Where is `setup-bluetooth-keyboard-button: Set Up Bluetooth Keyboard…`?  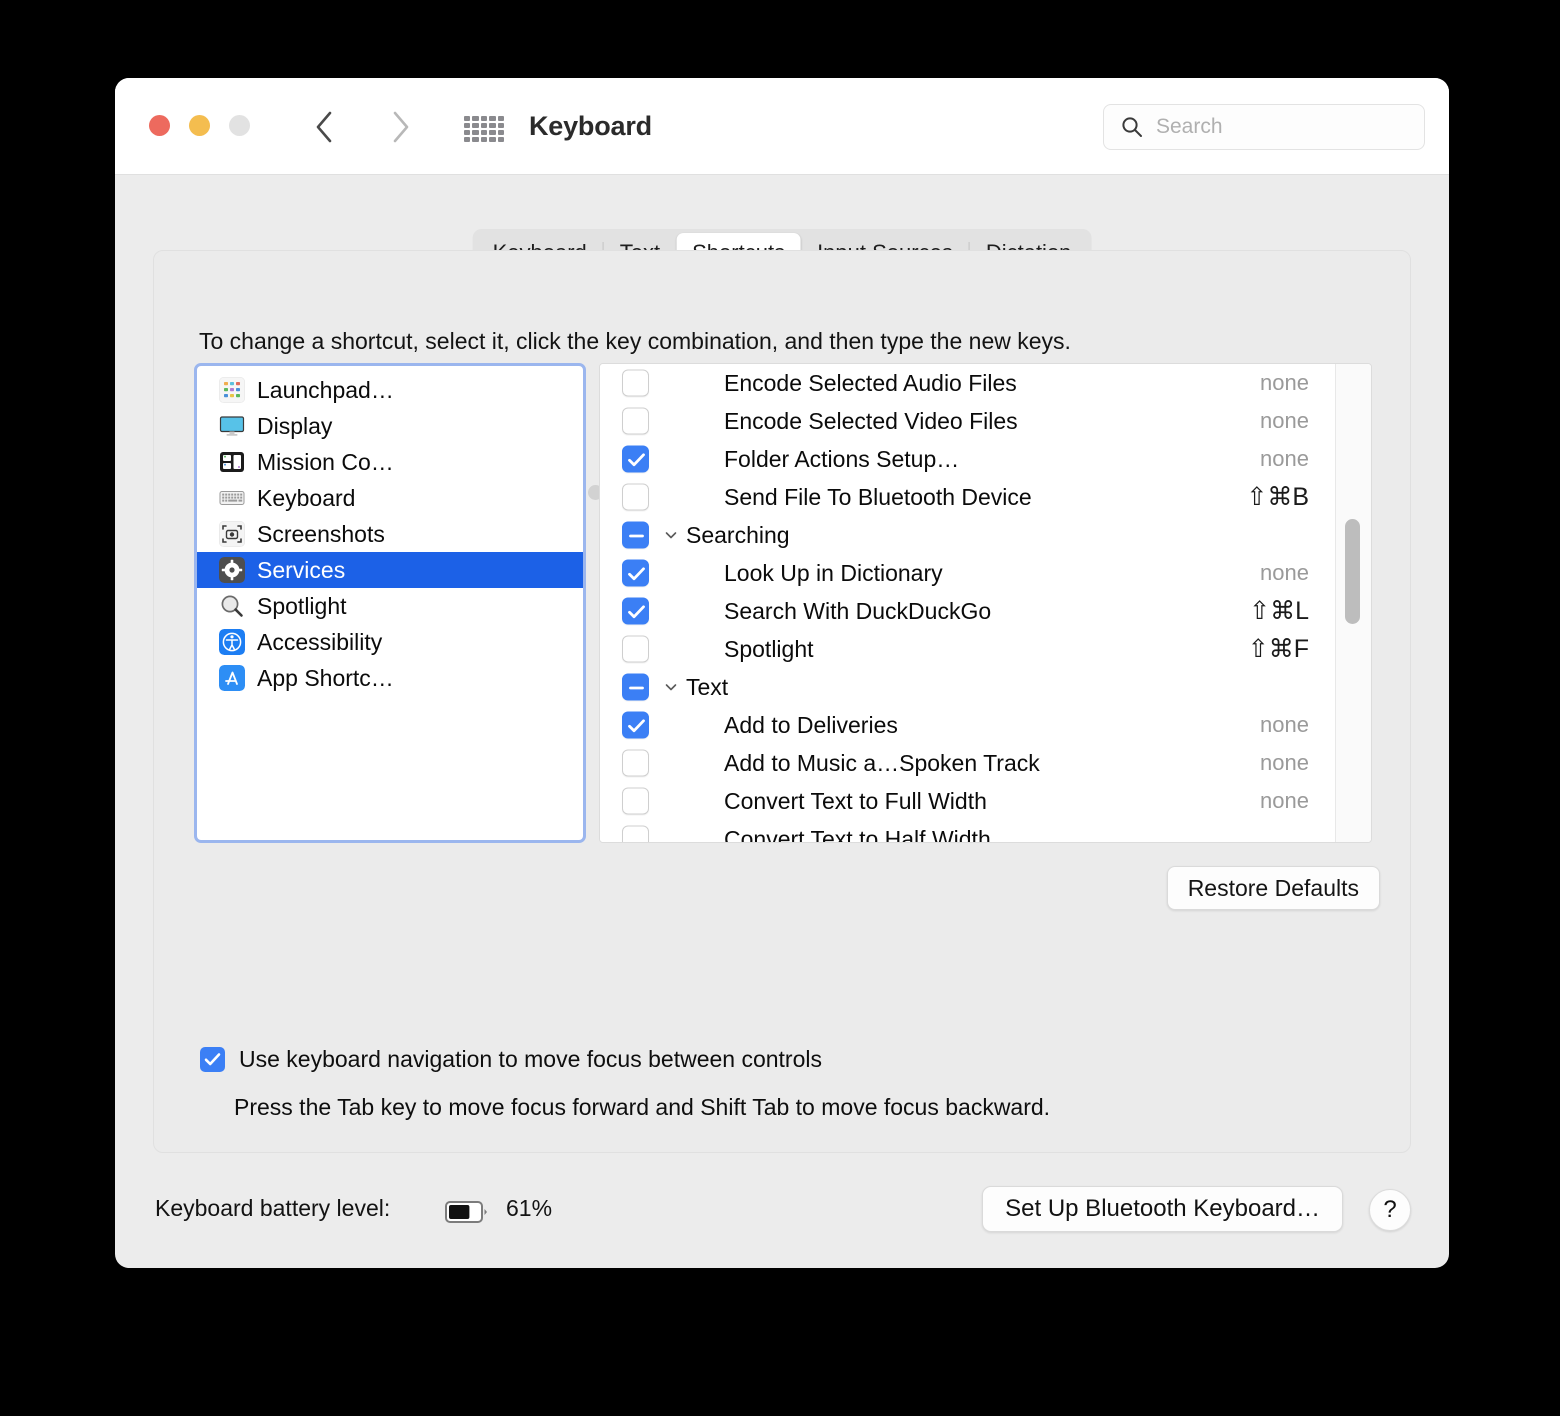 setup-bluetooth-keyboard-button: Set Up Bluetooth Keyboard… is located at coordinates (1162, 1209).